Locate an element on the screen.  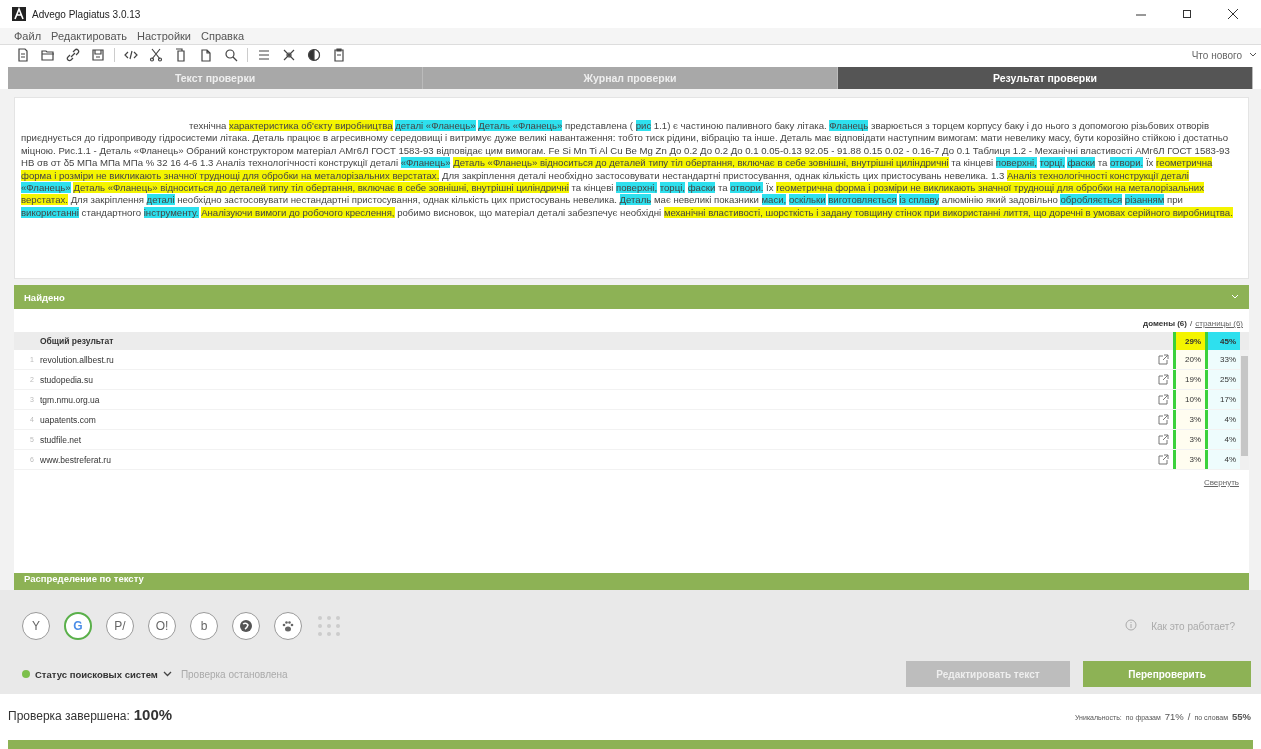
domain-link: studfile.net is located at coordinates (596, 439).